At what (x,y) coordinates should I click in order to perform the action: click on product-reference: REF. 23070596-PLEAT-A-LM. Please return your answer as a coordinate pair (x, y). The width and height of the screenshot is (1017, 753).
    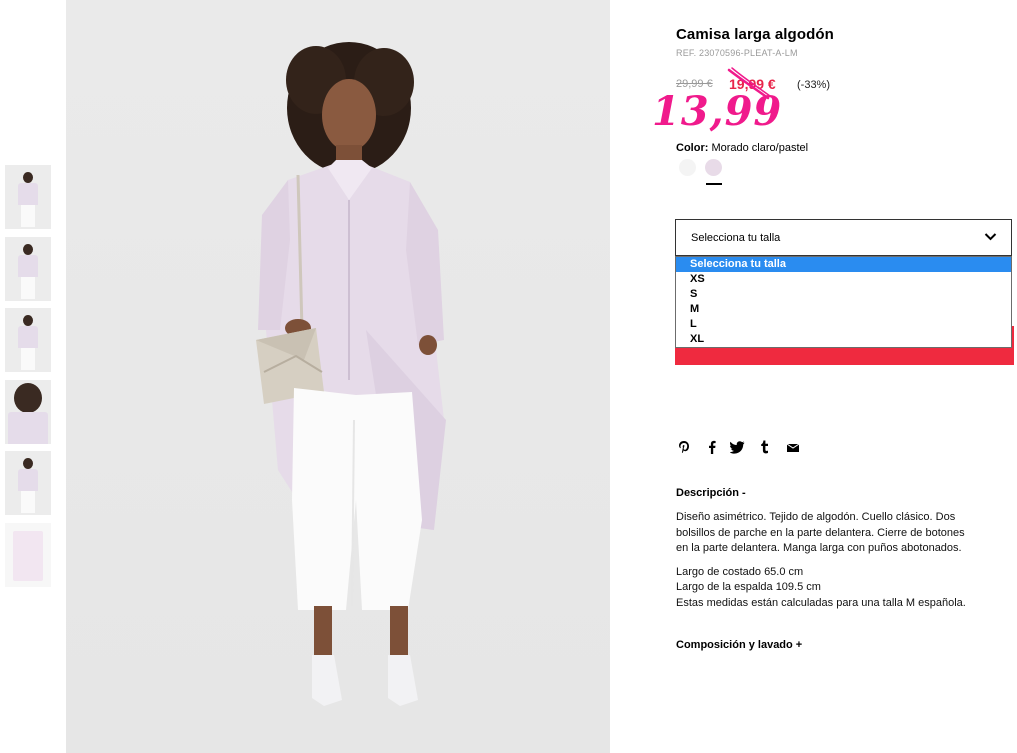
    Looking at the image, I should click on (737, 53).